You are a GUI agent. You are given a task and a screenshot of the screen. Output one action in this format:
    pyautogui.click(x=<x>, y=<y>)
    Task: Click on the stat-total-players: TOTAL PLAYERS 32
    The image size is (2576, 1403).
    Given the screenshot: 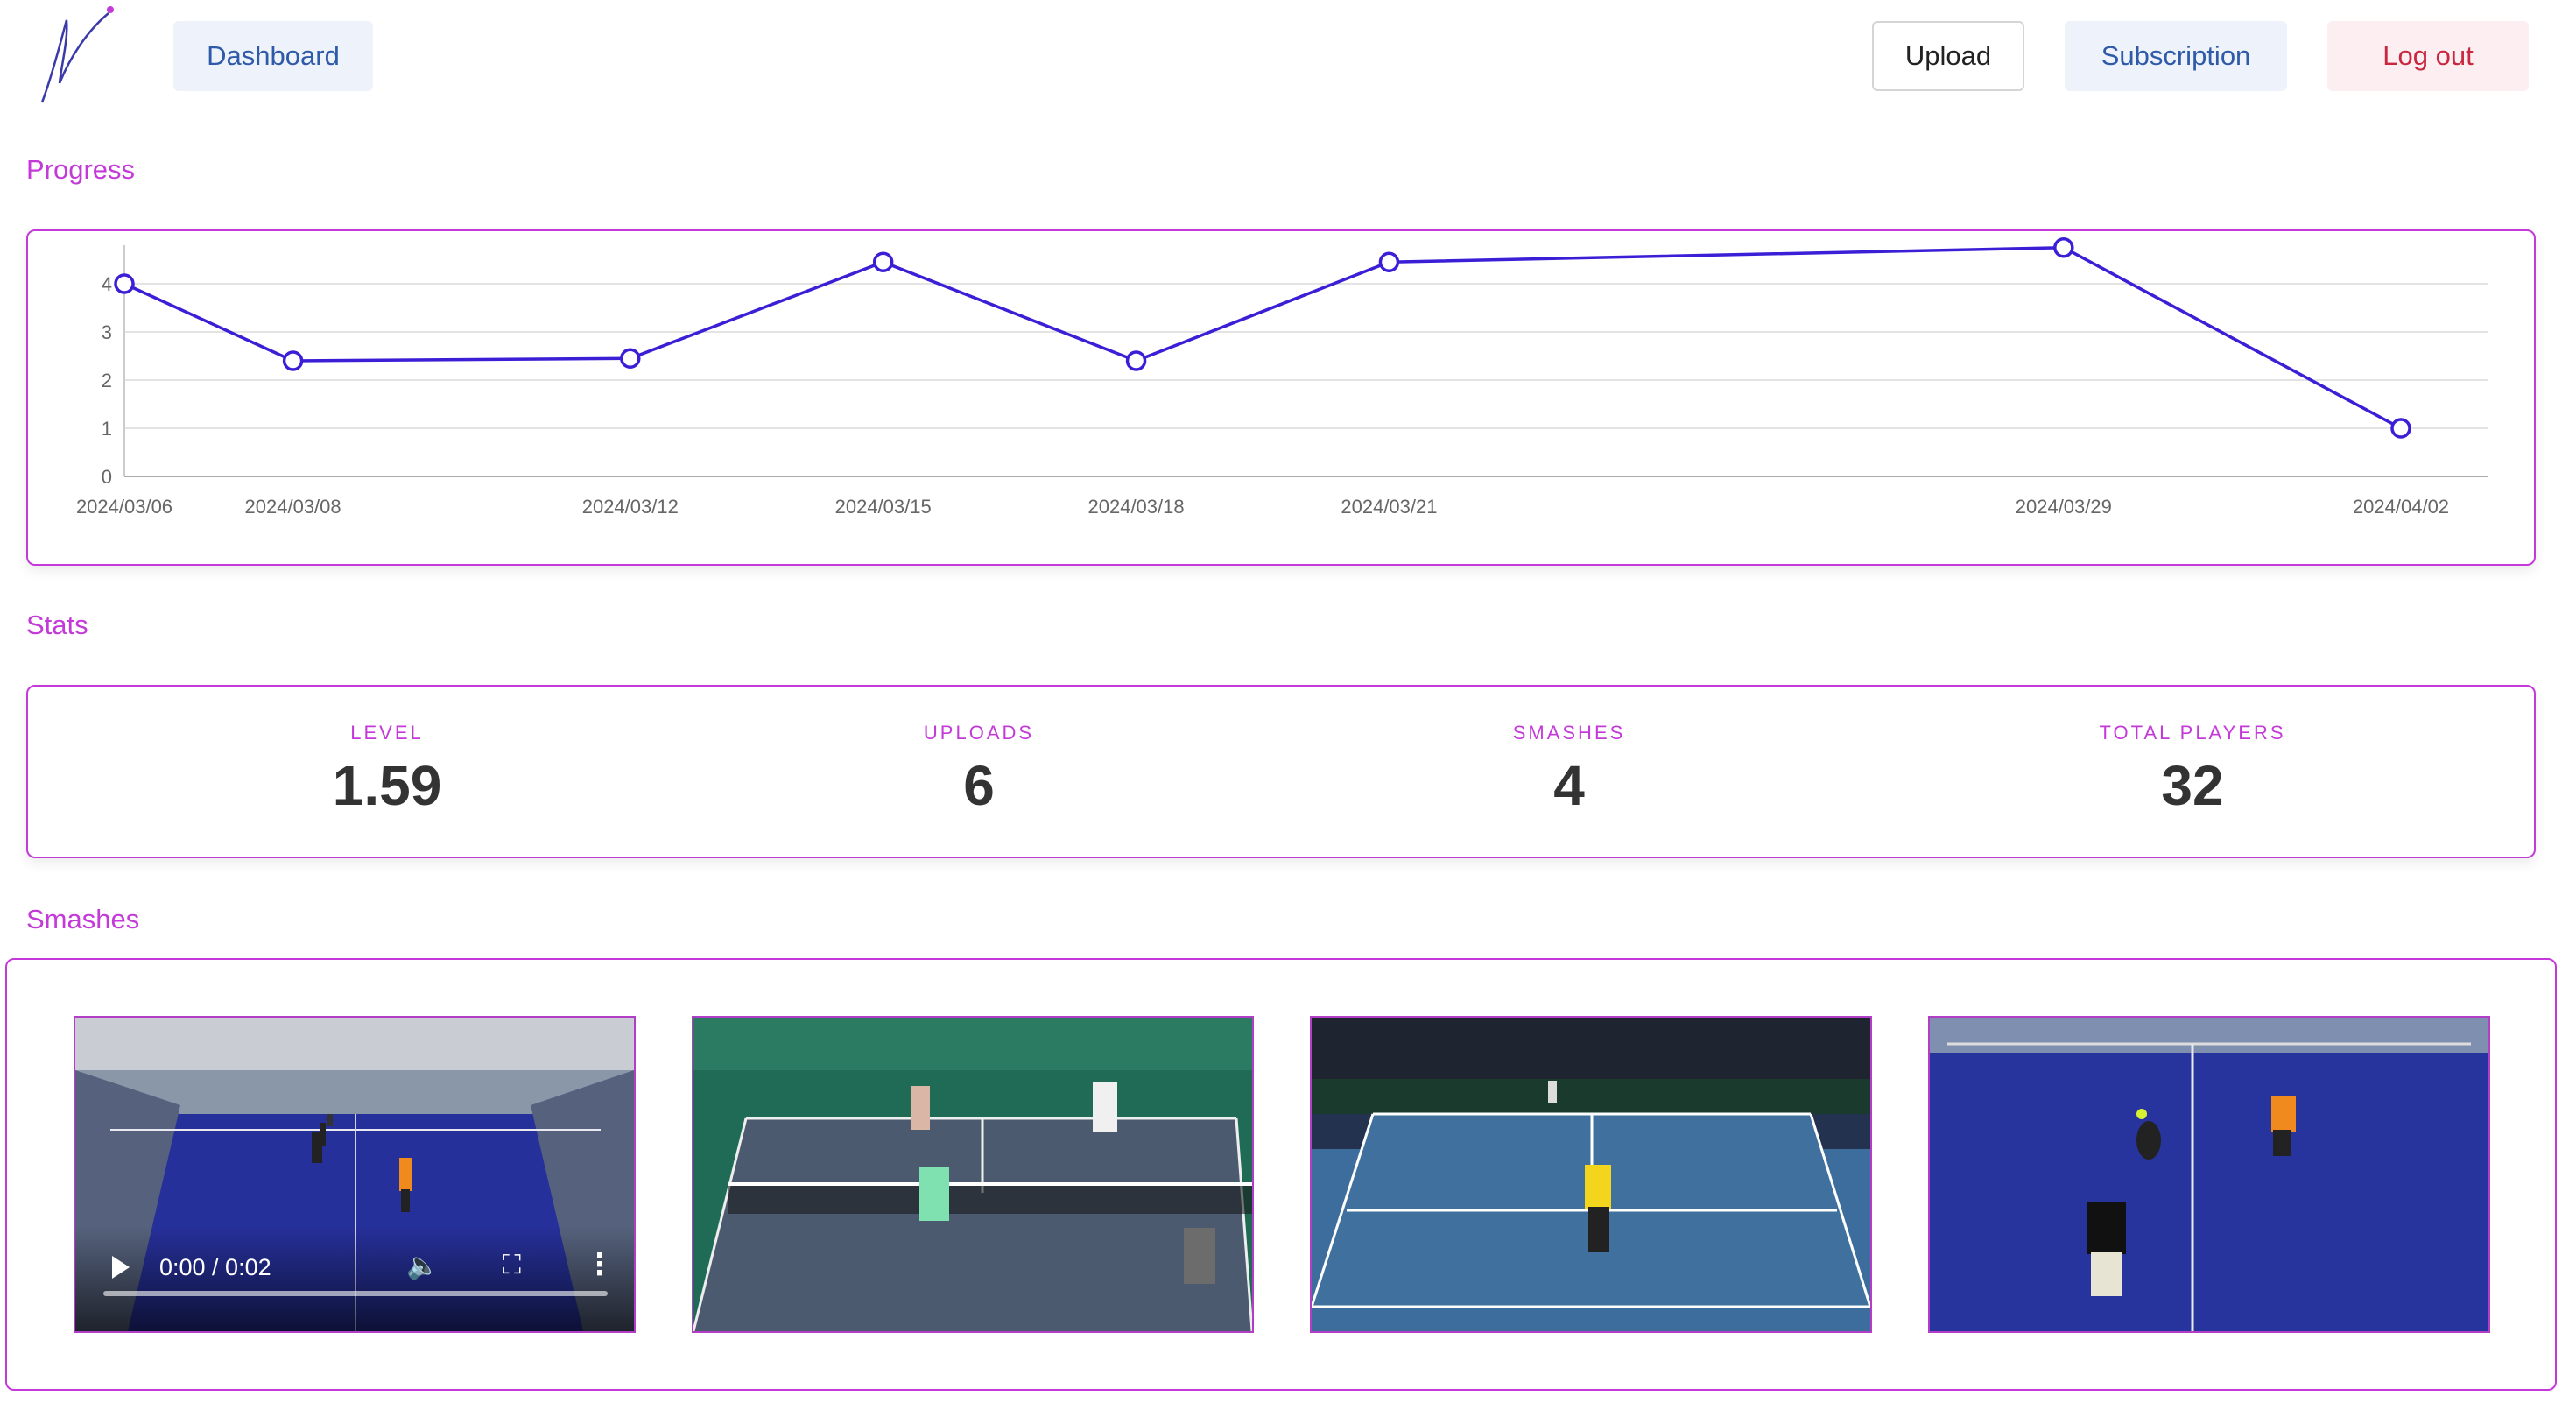 What is the action you would take?
    pyautogui.click(x=2192, y=770)
    